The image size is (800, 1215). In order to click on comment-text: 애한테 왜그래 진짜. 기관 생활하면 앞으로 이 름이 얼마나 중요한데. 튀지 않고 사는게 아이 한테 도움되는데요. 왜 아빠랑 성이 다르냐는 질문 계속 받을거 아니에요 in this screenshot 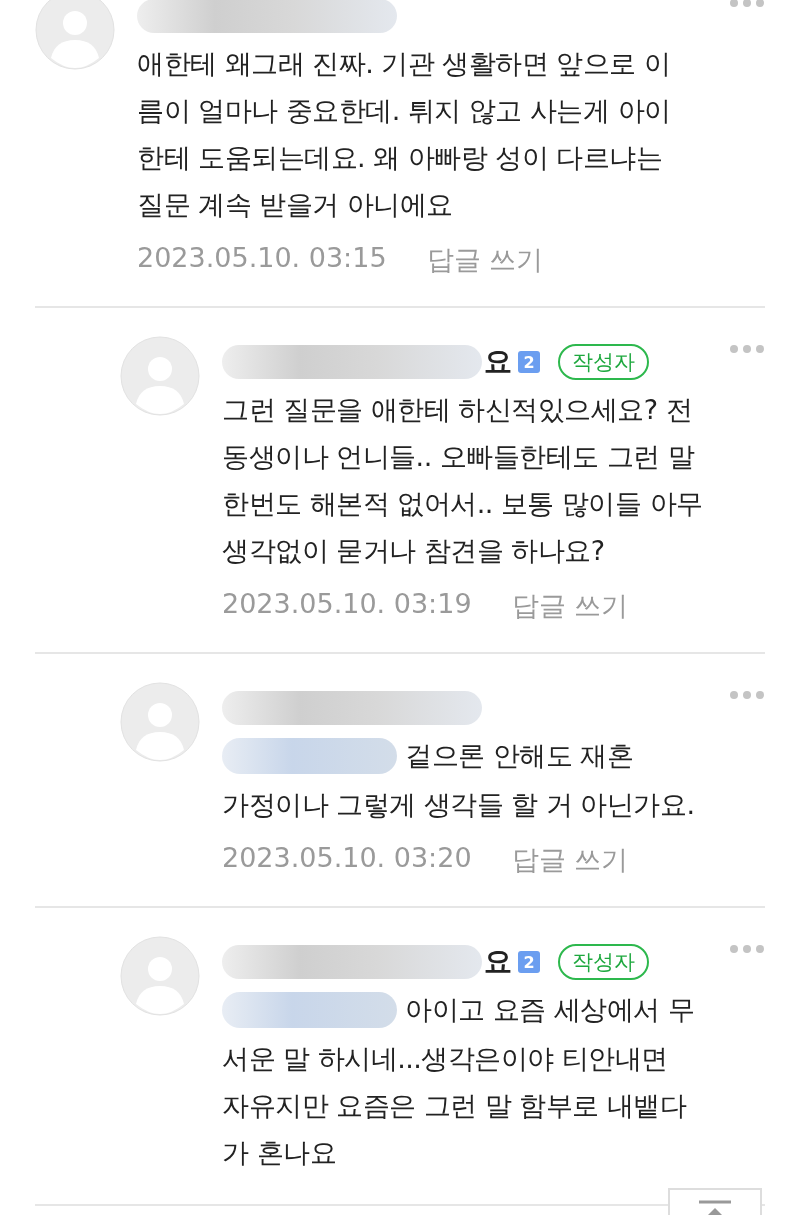, I will do `click(404, 134)`.